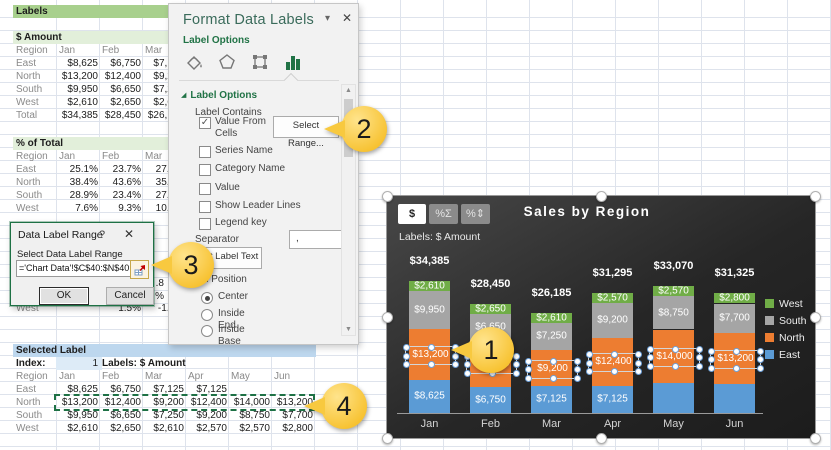 Image resolution: width=831 pixels, height=450 pixels. I want to click on chart-legend-item-west: West, so click(784, 302).